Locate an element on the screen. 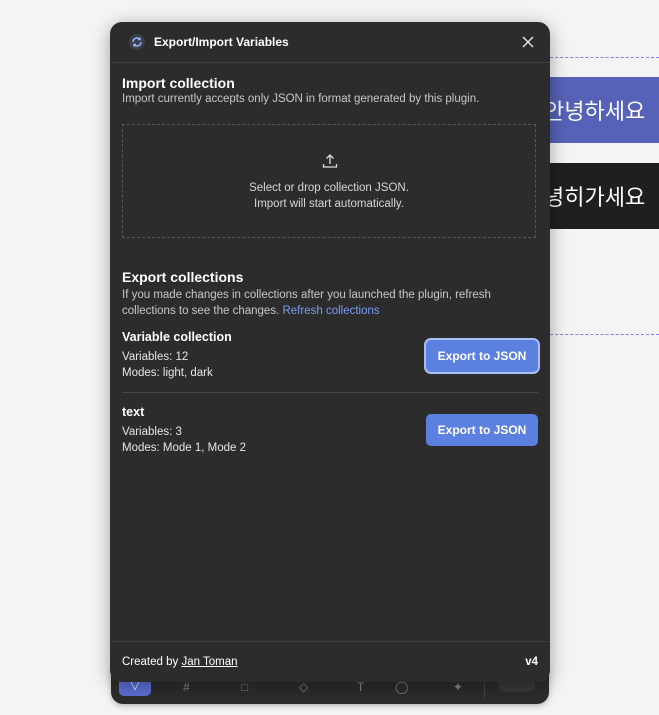 This screenshot has width=659, height=715. author-link: Jan Toman is located at coordinates (209, 662).